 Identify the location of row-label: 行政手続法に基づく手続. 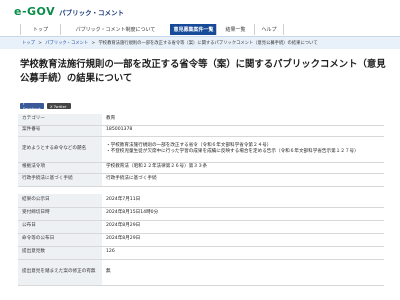
(60, 180).